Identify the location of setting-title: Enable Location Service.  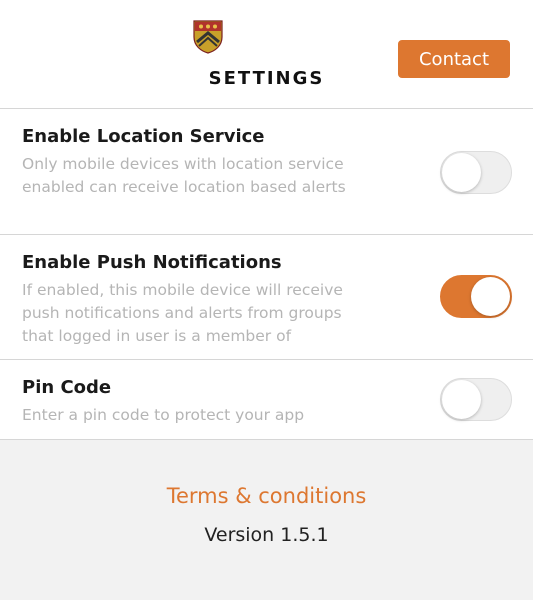
(143, 136).